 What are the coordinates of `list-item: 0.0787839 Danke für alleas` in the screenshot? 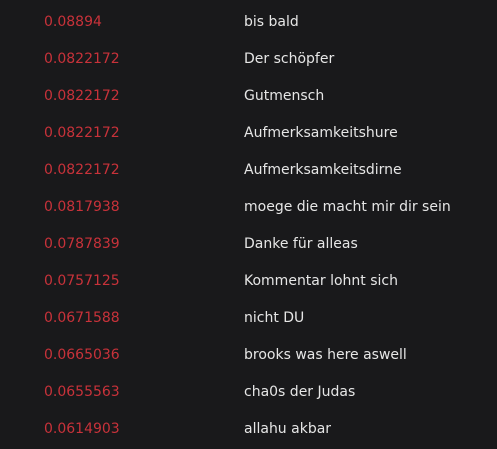 It's located at (248, 243).